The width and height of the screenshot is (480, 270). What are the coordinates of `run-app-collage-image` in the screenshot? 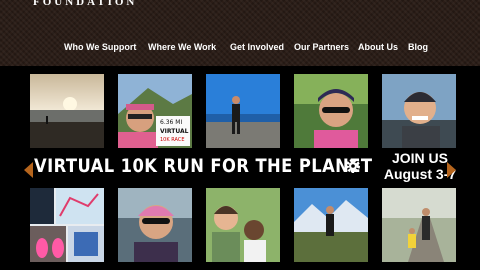 It's located at (67, 225).